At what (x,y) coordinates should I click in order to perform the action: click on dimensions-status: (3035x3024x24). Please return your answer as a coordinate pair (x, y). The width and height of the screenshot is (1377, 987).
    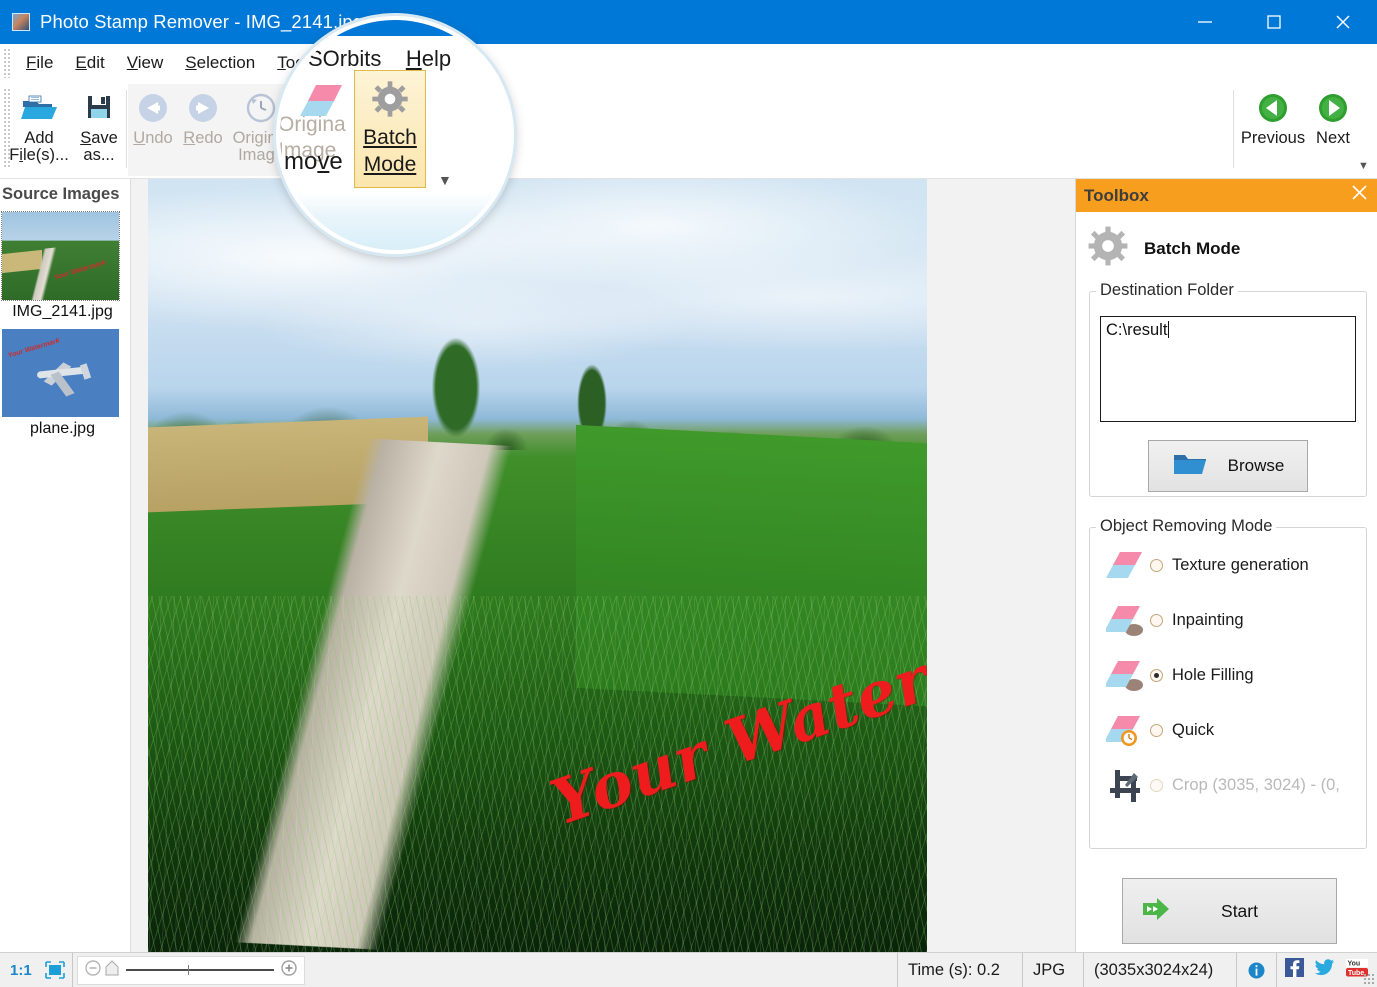
    Looking at the image, I should click on (1160, 970).